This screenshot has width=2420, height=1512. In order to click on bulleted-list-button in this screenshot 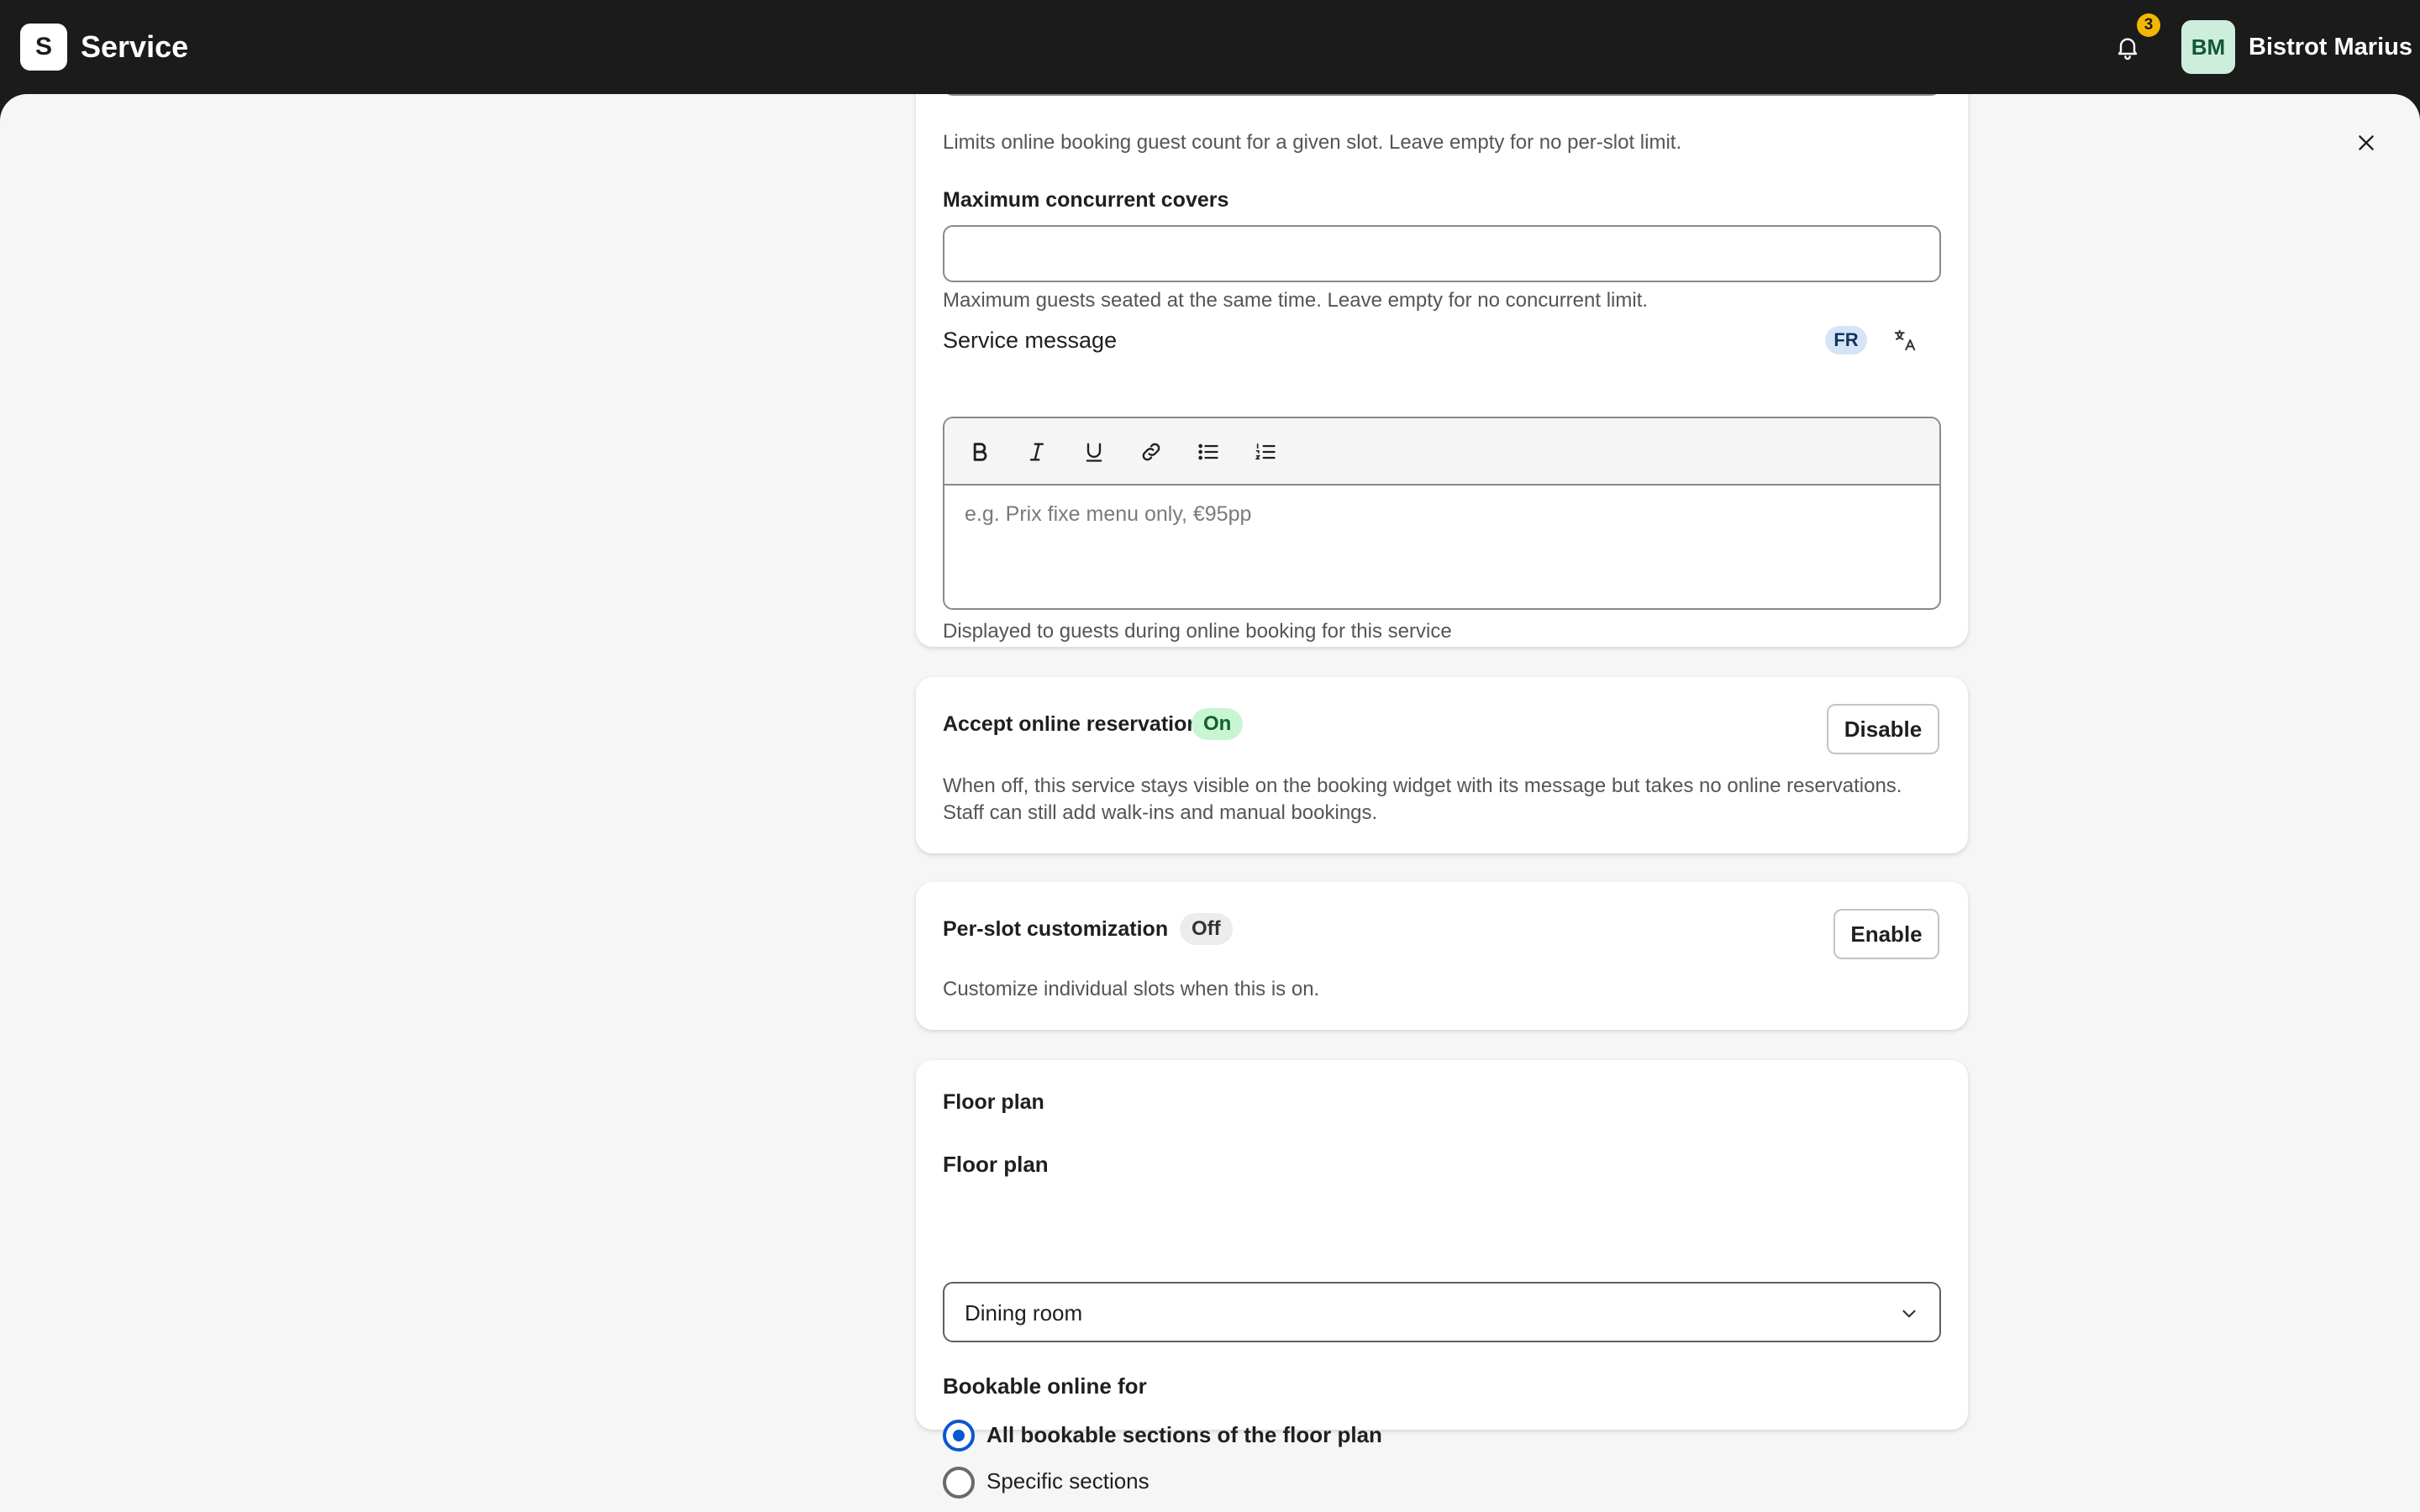, I will do `click(1208, 452)`.